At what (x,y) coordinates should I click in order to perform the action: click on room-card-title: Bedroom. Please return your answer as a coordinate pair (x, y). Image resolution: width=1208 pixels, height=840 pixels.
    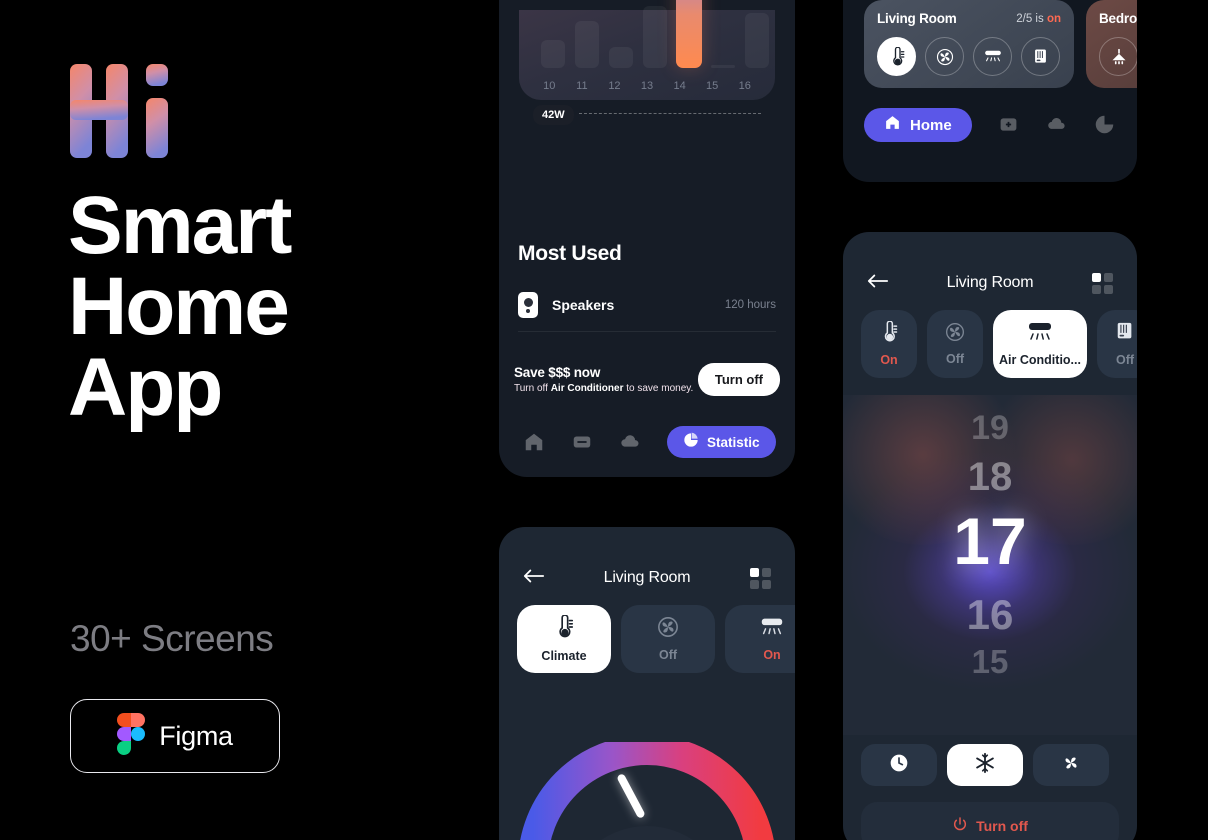
    Looking at the image, I should click on (1118, 18).